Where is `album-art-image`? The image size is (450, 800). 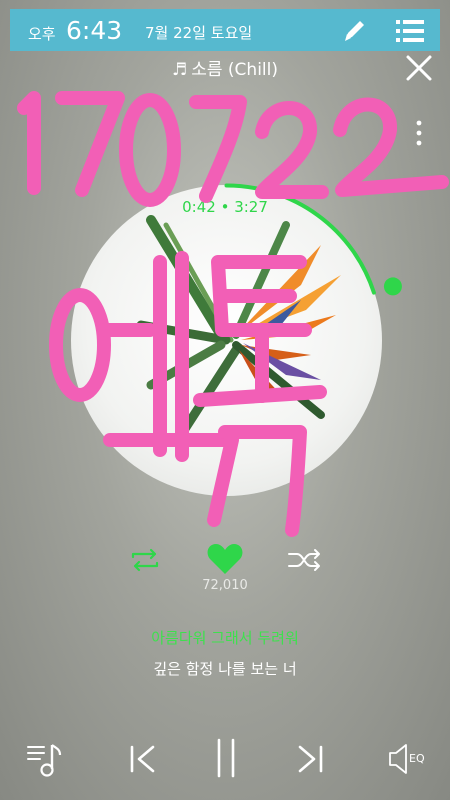
album-art-image is located at coordinates (238, 327).